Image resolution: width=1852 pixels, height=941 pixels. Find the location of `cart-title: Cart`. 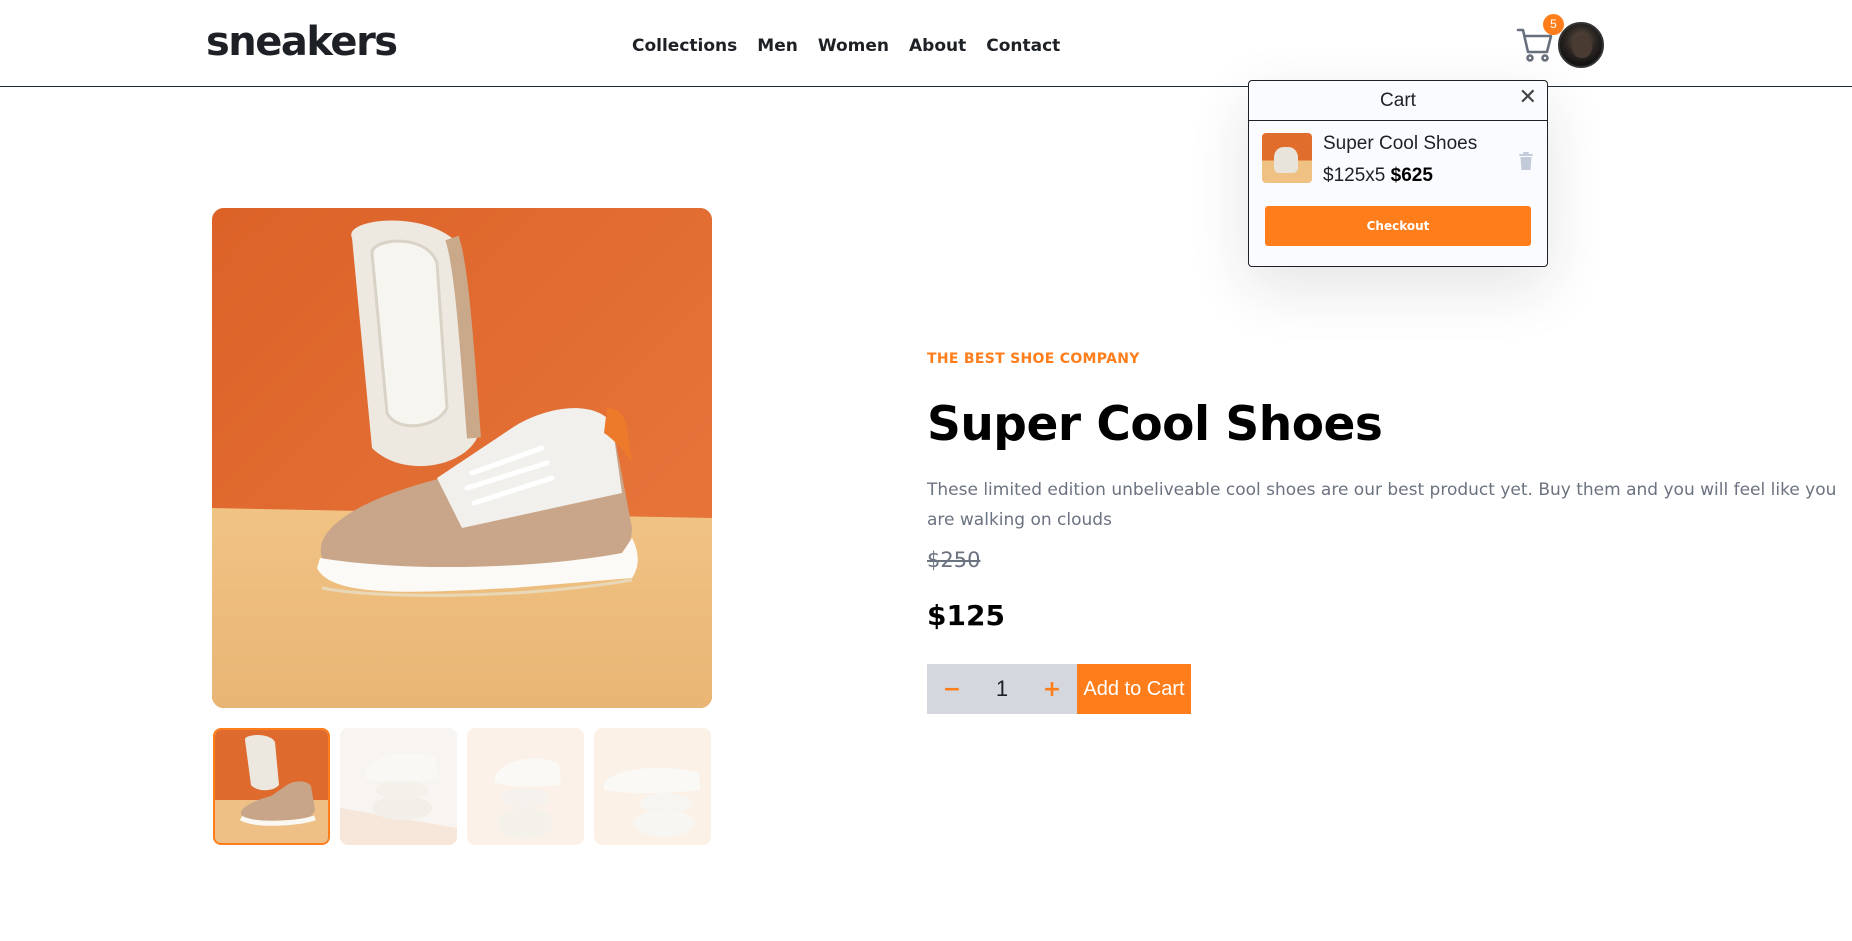

cart-title: Cart is located at coordinates (1398, 100).